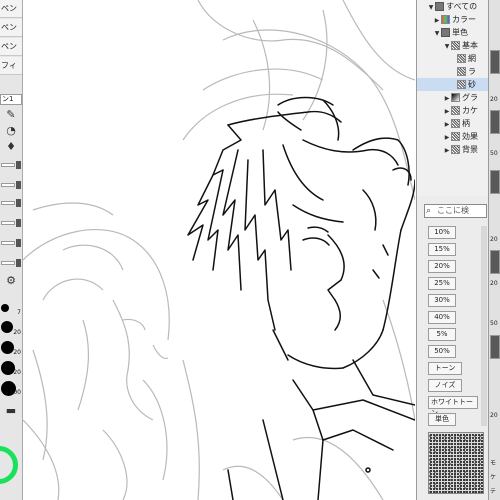  Describe the element at coordinates (11, 99) in the screenshot. I see `tool-property-tab: ン1` at that location.